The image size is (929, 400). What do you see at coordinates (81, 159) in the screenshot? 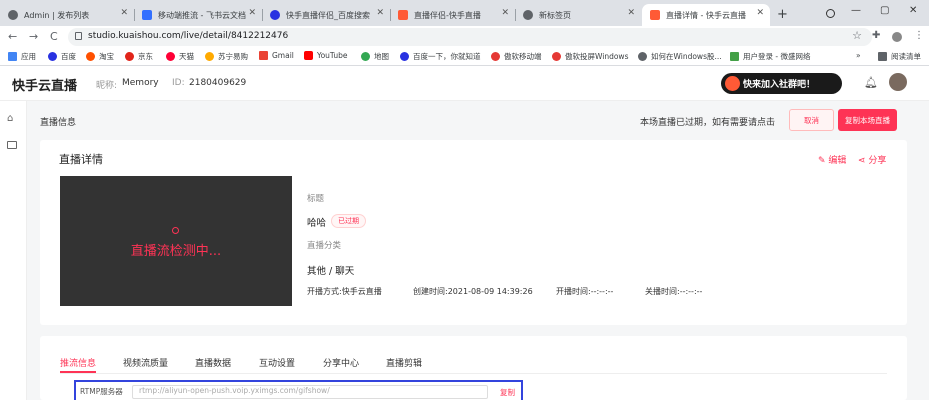
I see `card-title: 直播详情` at bounding box center [81, 159].